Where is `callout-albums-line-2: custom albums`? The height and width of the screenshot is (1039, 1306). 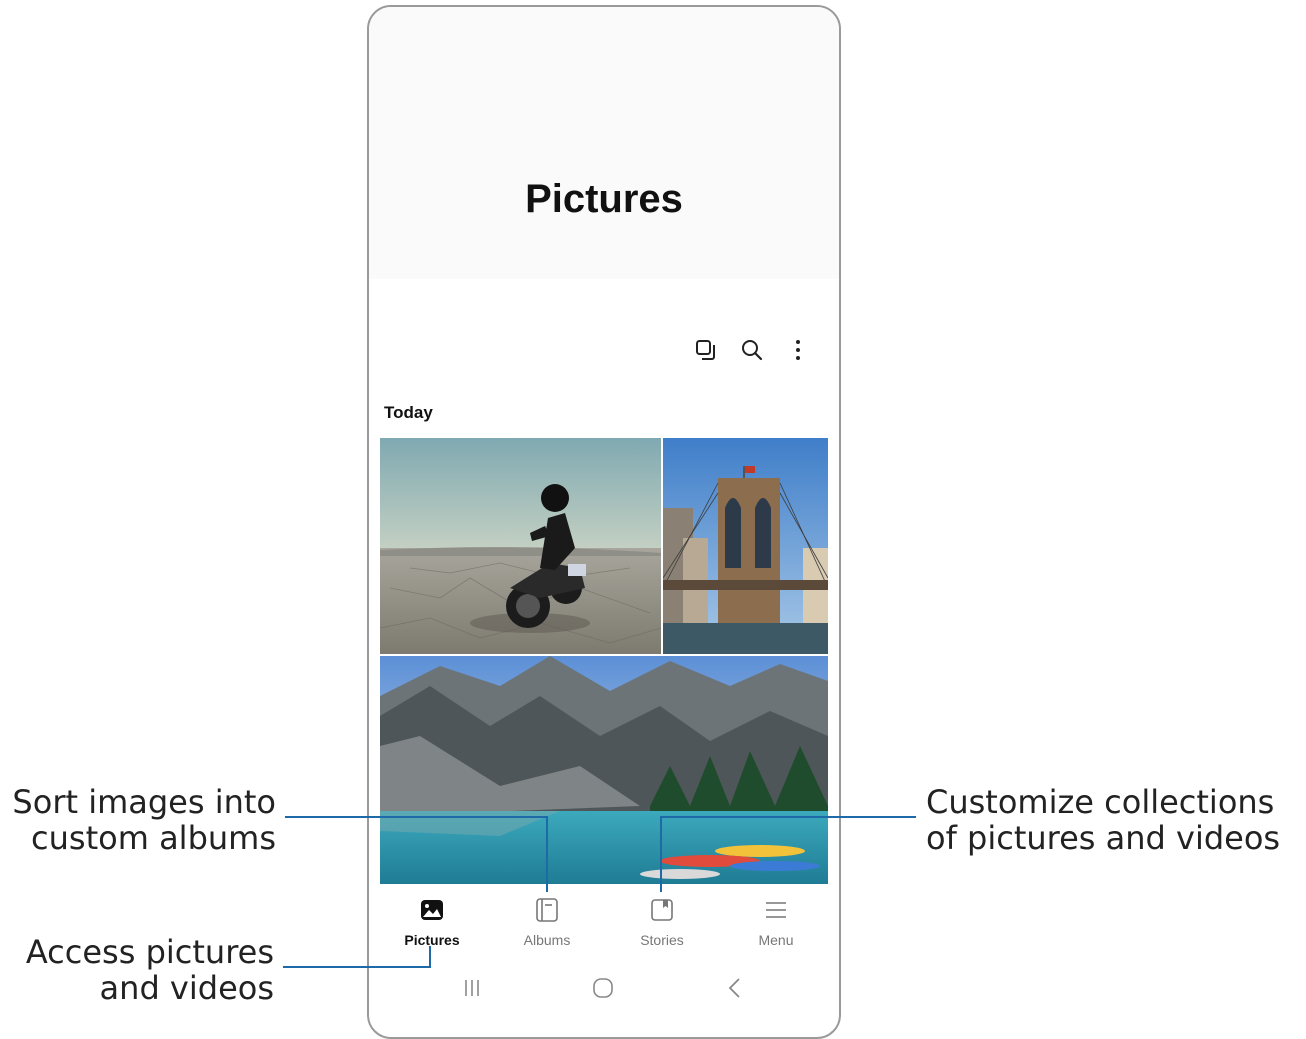 callout-albums-line-2: custom albums is located at coordinates (153, 838).